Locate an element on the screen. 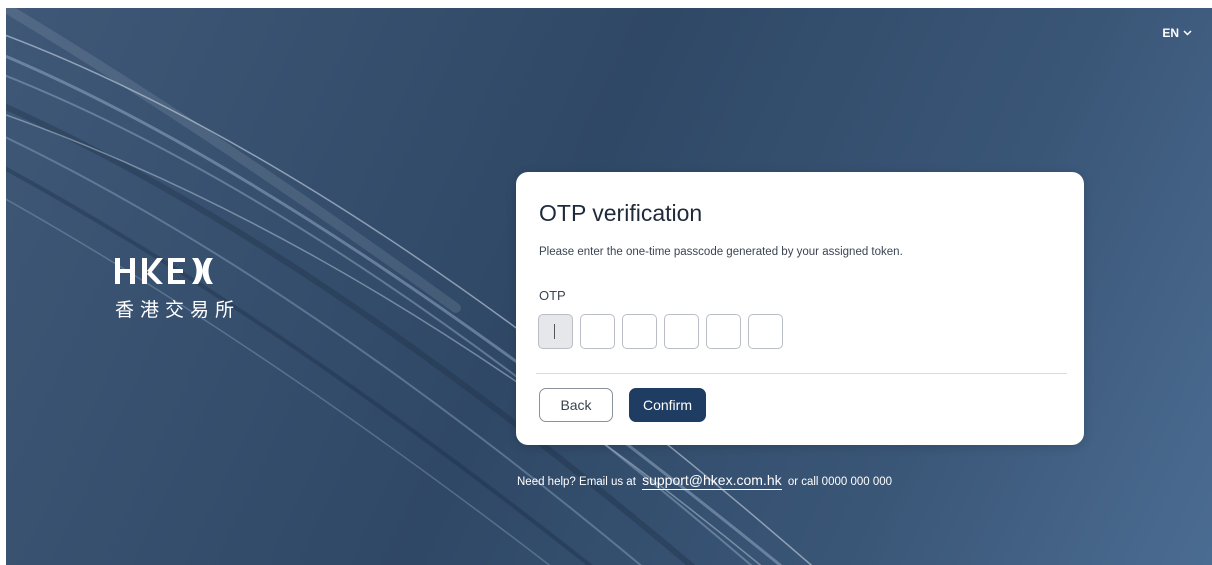  page-title: OTP verification is located at coordinates (621, 213).